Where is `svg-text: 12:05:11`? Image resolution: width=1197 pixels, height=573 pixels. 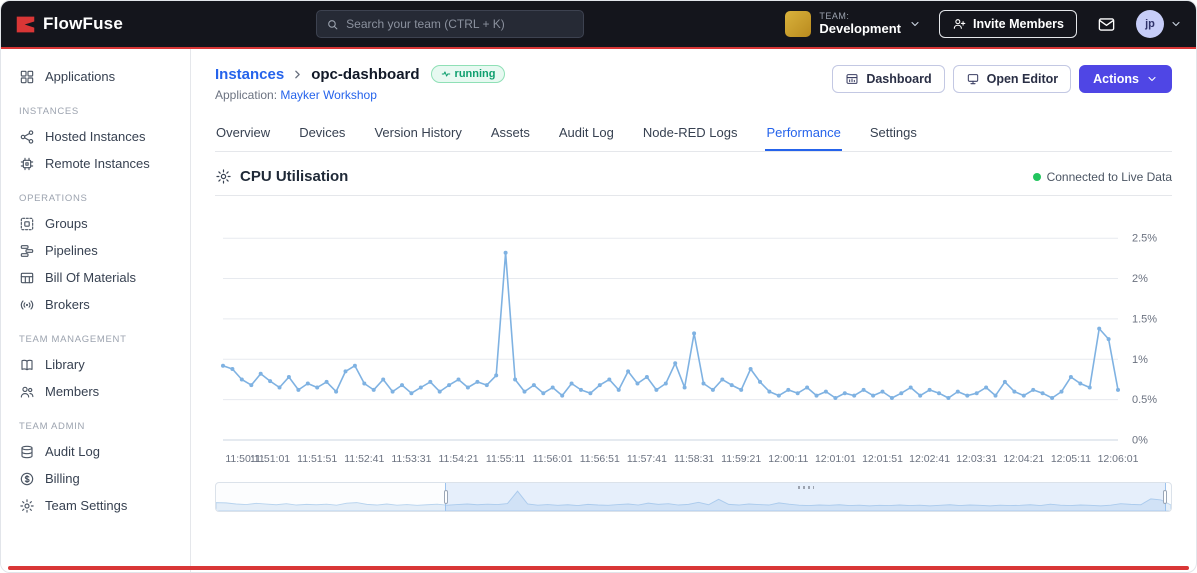
svg-text: 12:05:11 is located at coordinates (1071, 459).